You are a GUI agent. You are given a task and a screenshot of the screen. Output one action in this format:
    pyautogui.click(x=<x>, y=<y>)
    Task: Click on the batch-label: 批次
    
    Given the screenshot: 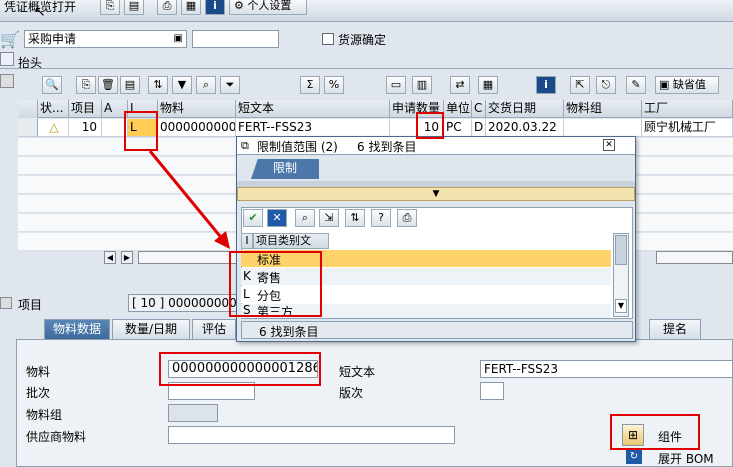 What is the action you would take?
    pyautogui.click(x=38, y=393)
    